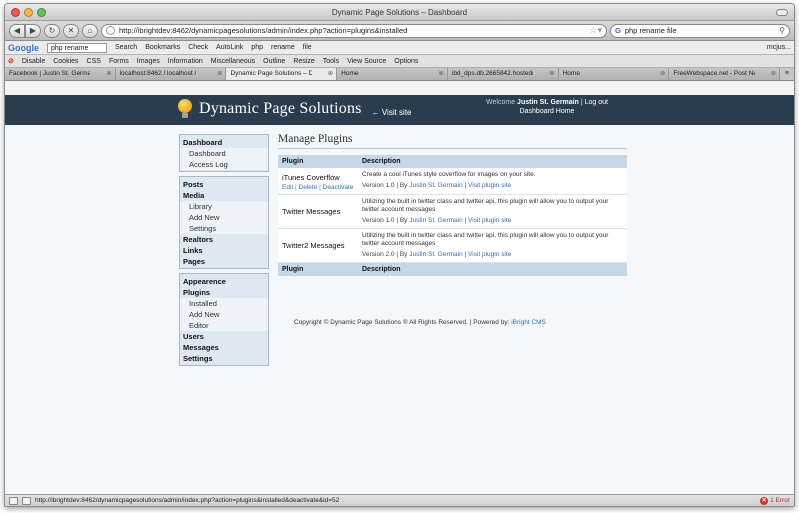 The width and height of the screenshot is (799, 513). What do you see at coordinates (257, 47) in the screenshot?
I see `google-toolbar-term-php: php` at bounding box center [257, 47].